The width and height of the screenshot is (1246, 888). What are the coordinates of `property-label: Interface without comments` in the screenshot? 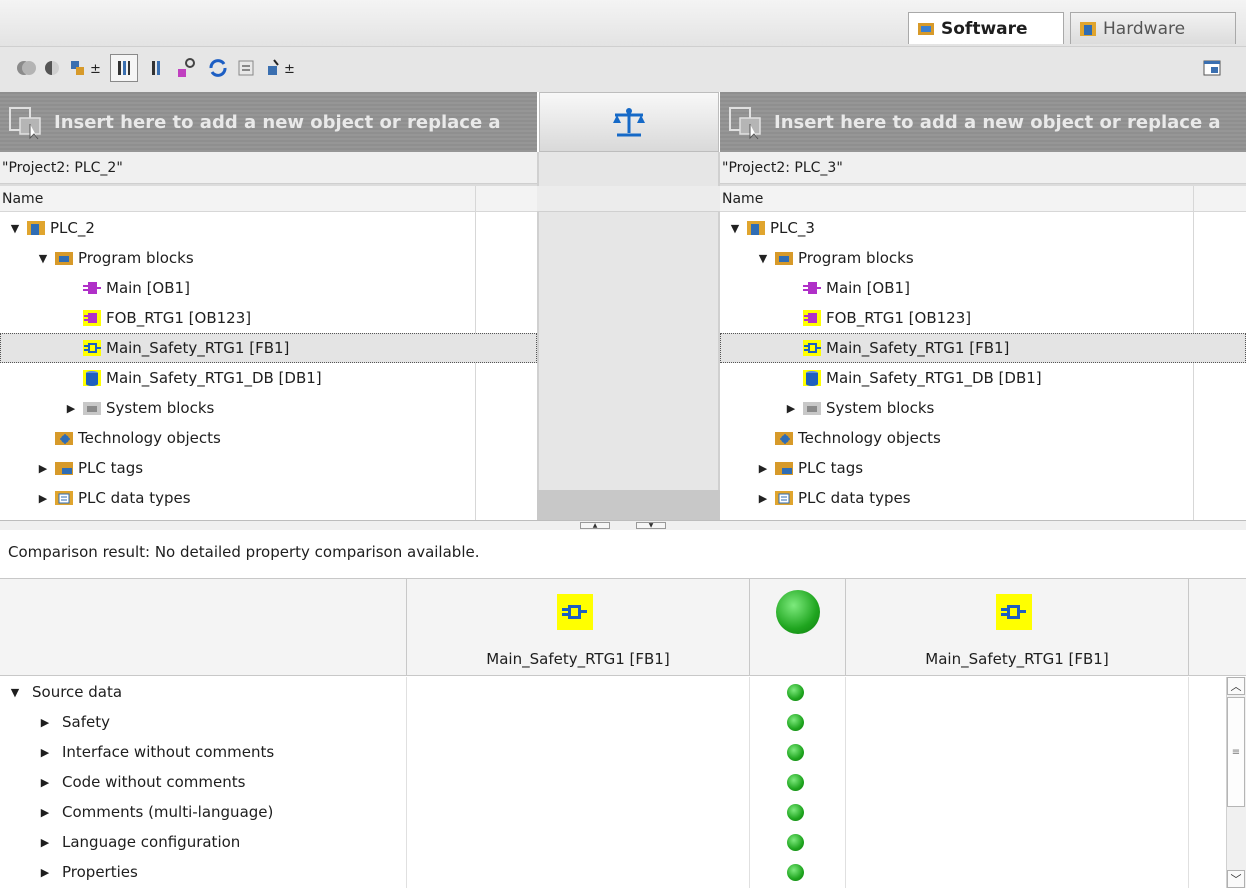 It's located at (168, 752).